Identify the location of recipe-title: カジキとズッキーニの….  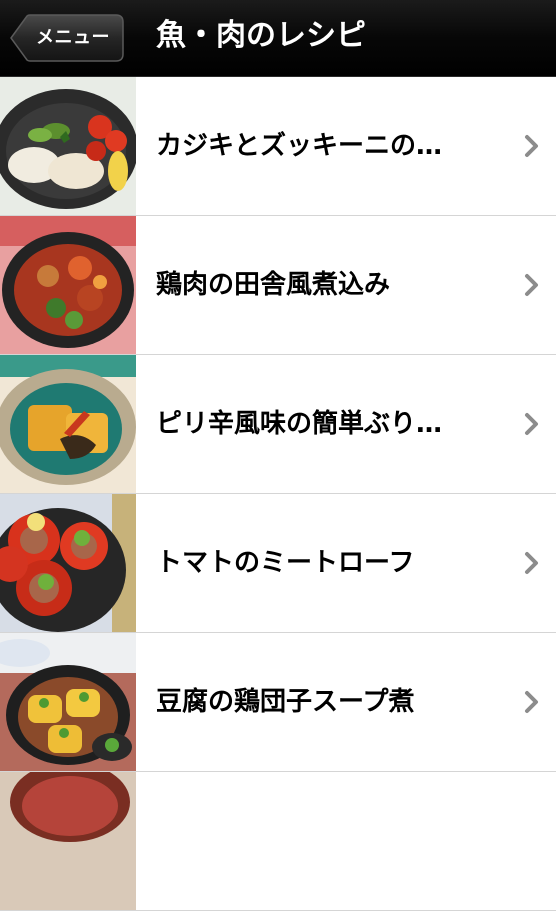
(299, 146).